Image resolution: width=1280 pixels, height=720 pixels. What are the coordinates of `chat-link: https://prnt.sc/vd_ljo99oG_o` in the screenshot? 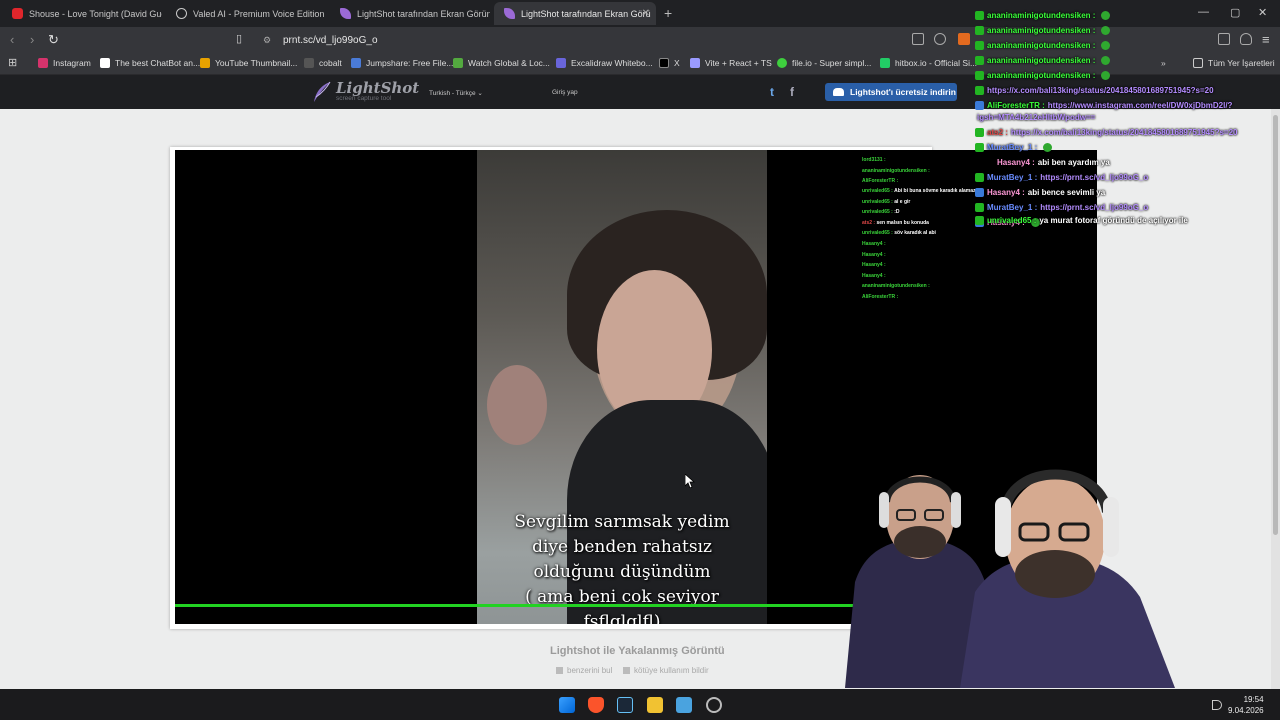 It's located at (1094, 177).